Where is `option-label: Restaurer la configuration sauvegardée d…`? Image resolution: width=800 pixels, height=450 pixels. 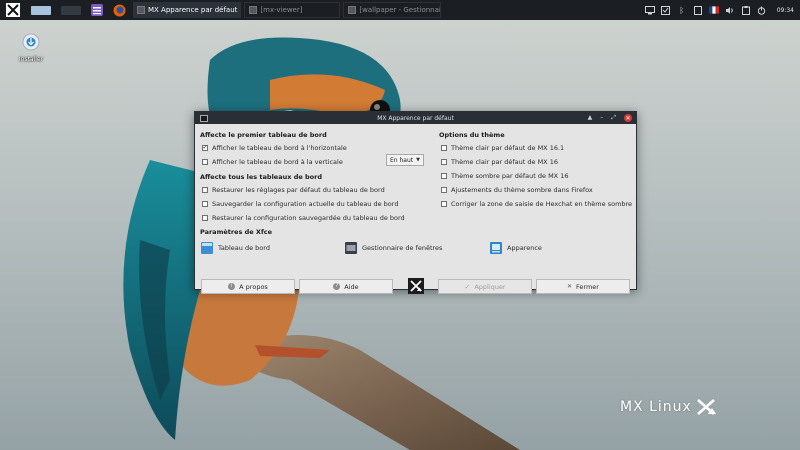 option-label: Restaurer la configuration sauvegardée d… is located at coordinates (308, 218).